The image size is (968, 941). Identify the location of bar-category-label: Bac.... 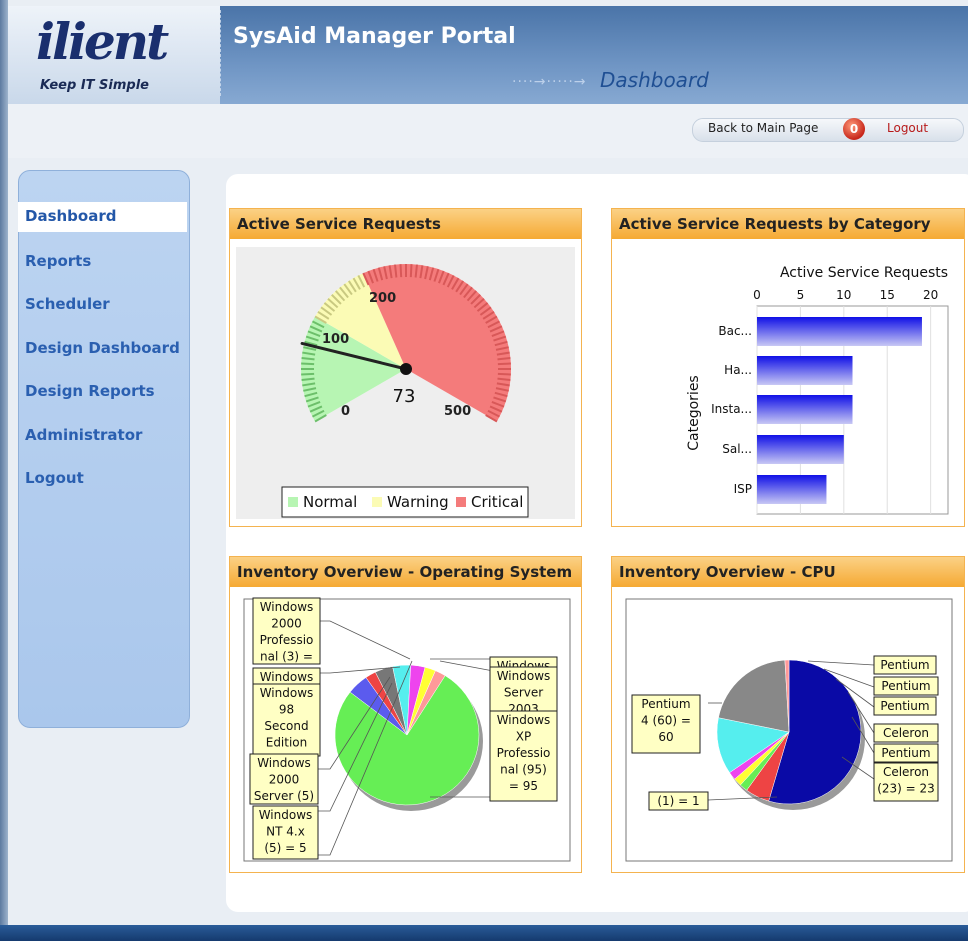
(735, 331).